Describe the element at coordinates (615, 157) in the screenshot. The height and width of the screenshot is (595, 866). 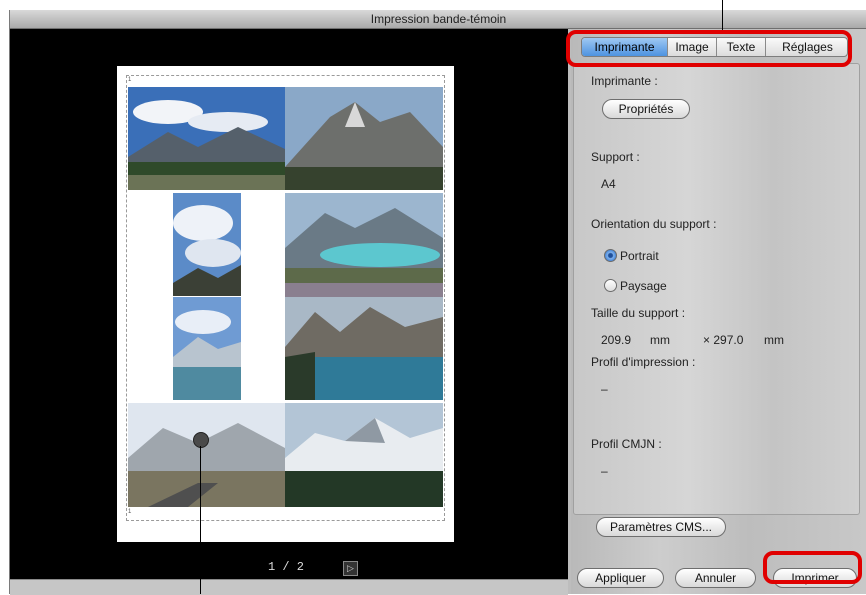
I see `support-label: Support :` at that location.